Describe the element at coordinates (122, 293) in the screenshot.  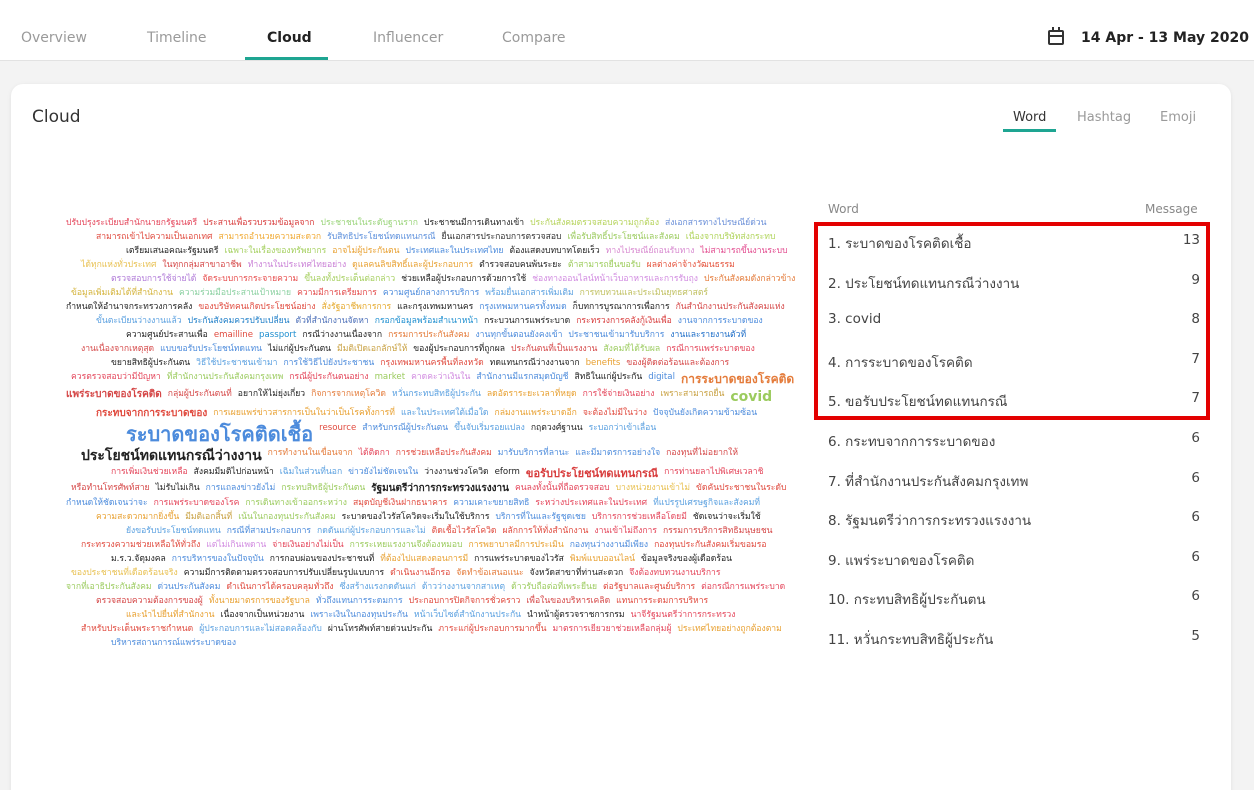
I see `cloud-word: ข้อมูลเพิ่มเติมได้ที่สำนักงาน` at that location.